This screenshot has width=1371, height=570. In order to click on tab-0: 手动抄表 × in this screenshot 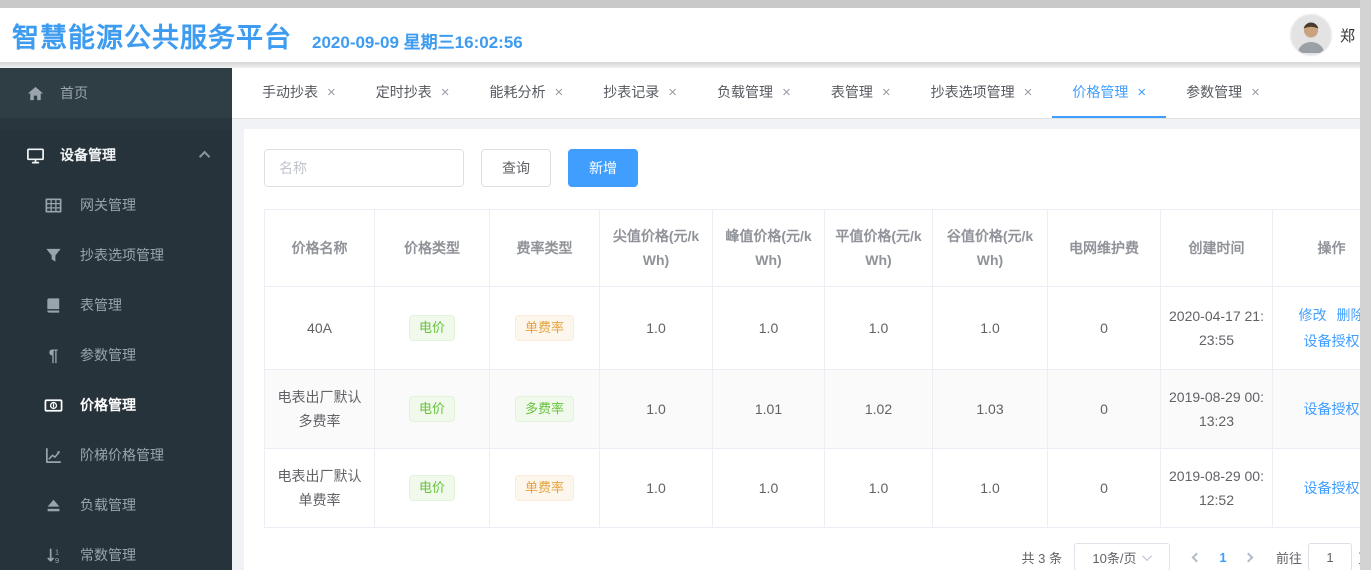, I will do `click(299, 93)`.